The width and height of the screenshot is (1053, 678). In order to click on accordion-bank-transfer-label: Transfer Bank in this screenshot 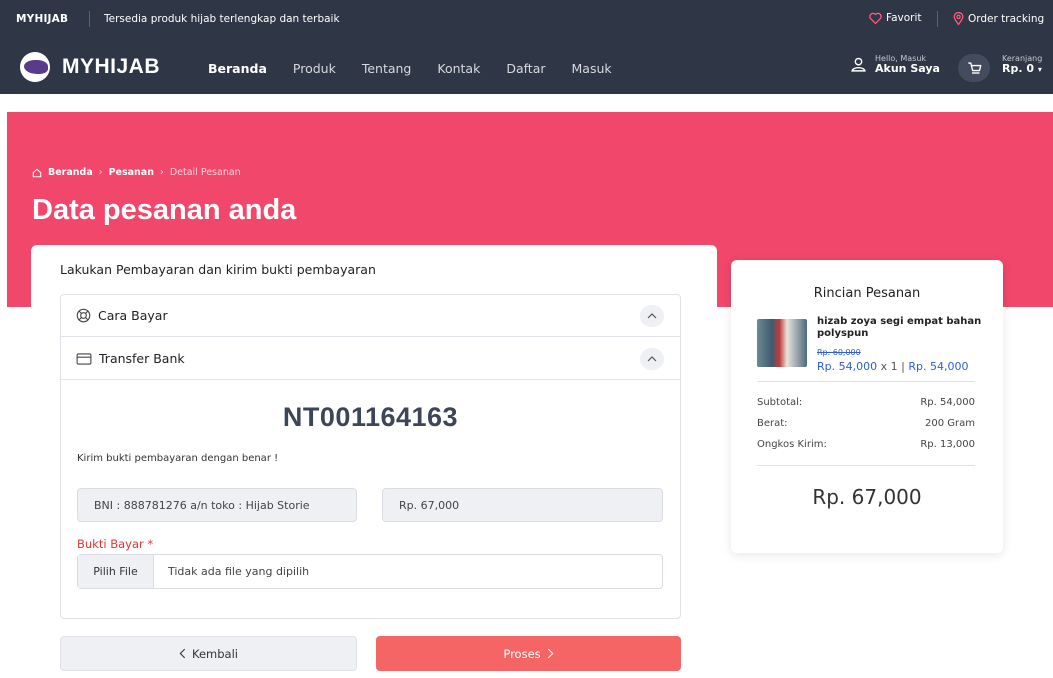, I will do `click(142, 358)`.